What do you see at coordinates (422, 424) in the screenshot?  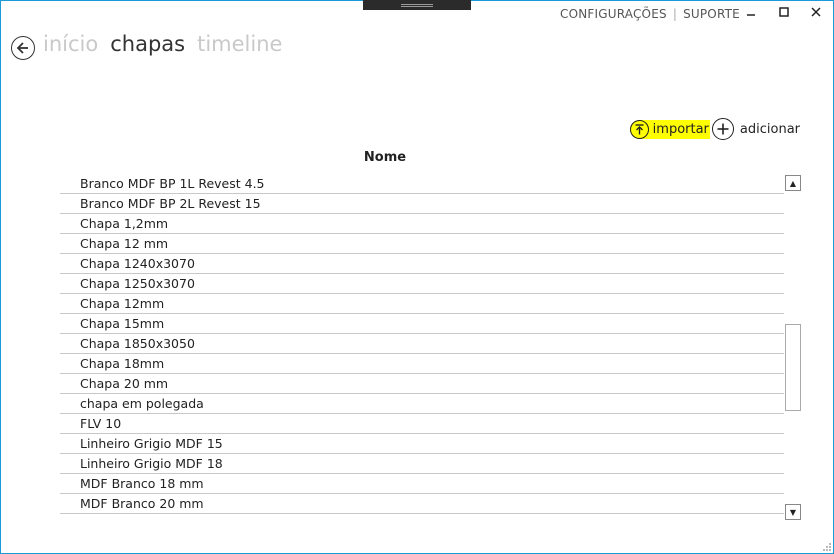 I see `list-item: FLV 10` at bounding box center [422, 424].